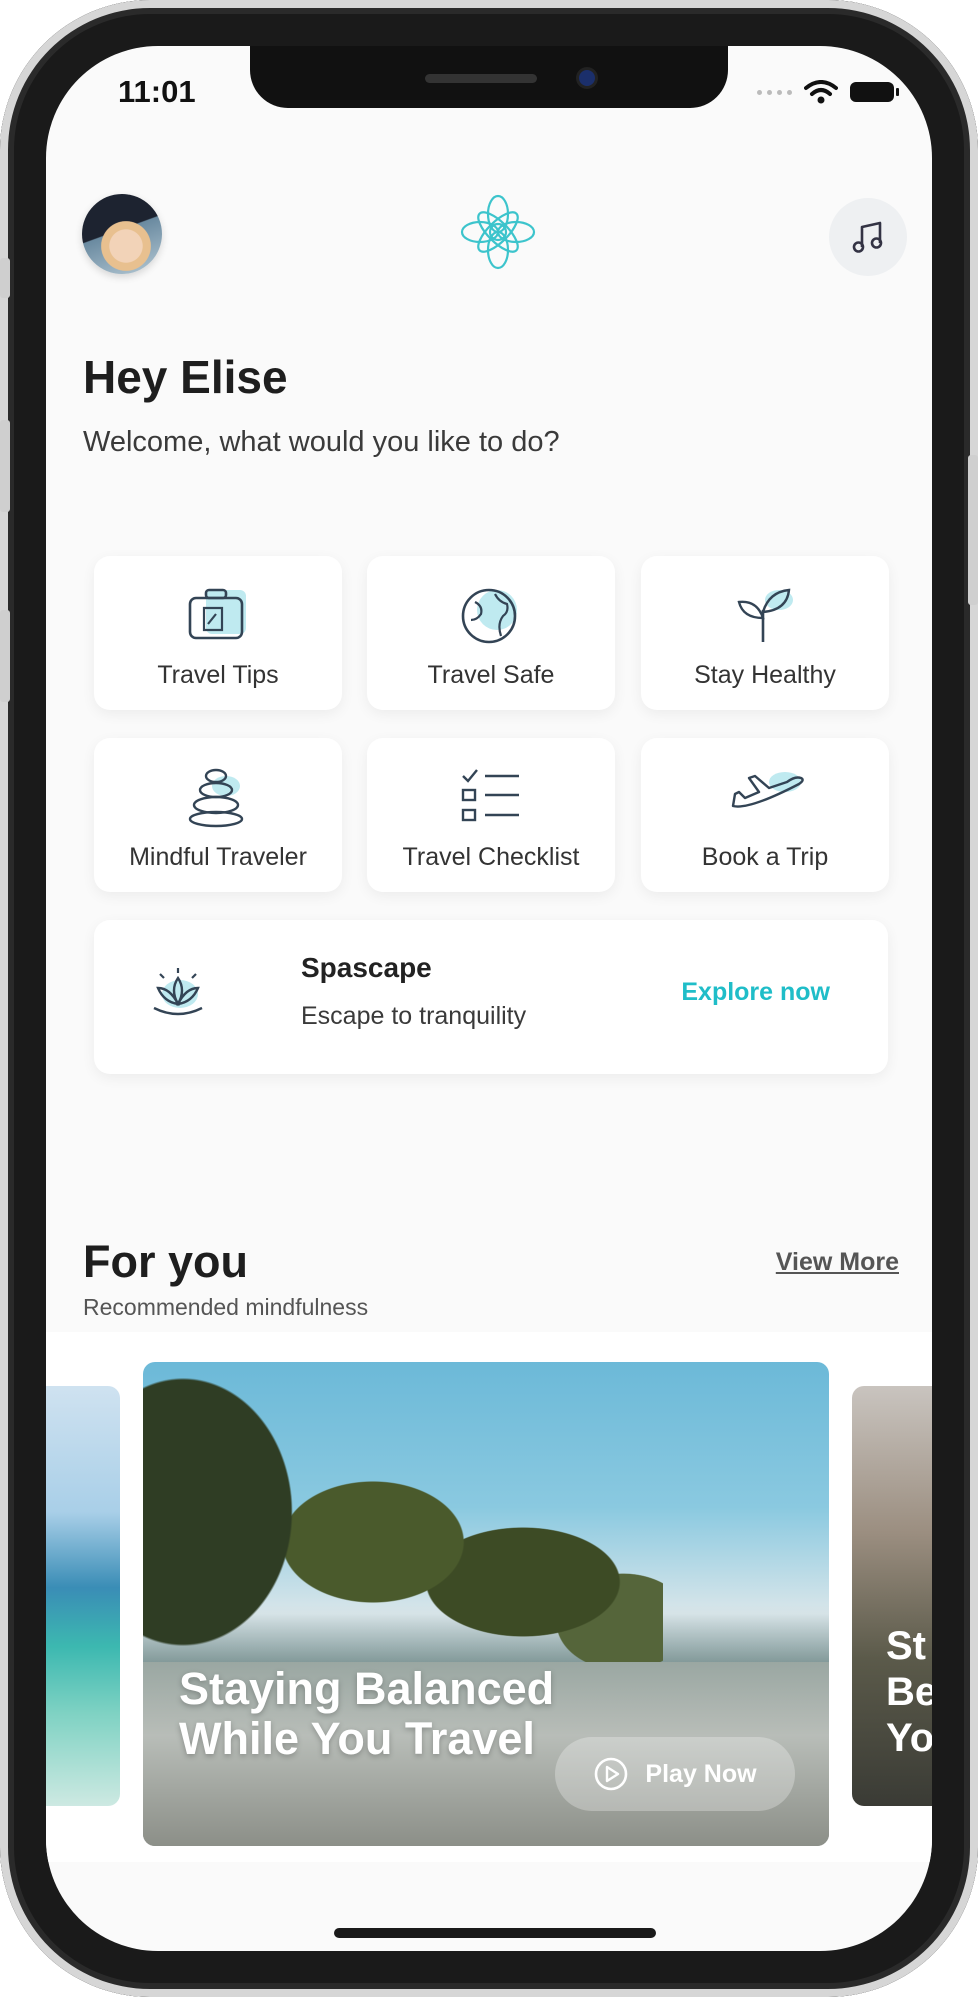 This screenshot has height=1997, width=978. What do you see at coordinates (765, 815) in the screenshot?
I see `tile-book-a-trip: Book a Trip` at bounding box center [765, 815].